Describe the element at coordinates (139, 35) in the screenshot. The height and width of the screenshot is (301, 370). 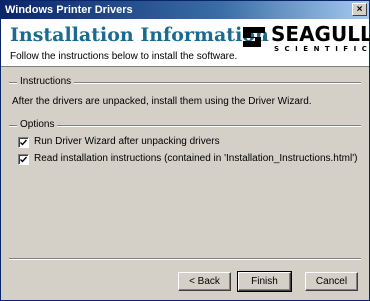
I see `page-title: Installation Information` at that location.